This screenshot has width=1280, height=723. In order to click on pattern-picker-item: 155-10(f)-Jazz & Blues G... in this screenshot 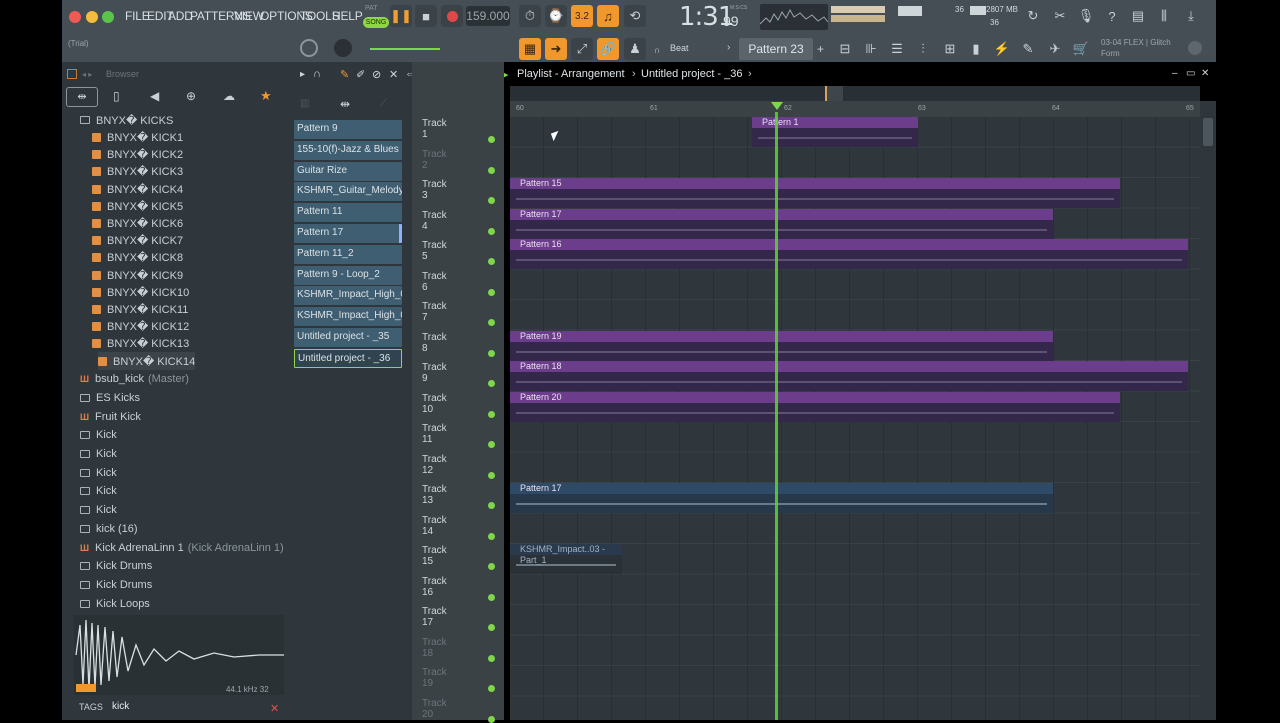, I will do `click(348, 150)`.